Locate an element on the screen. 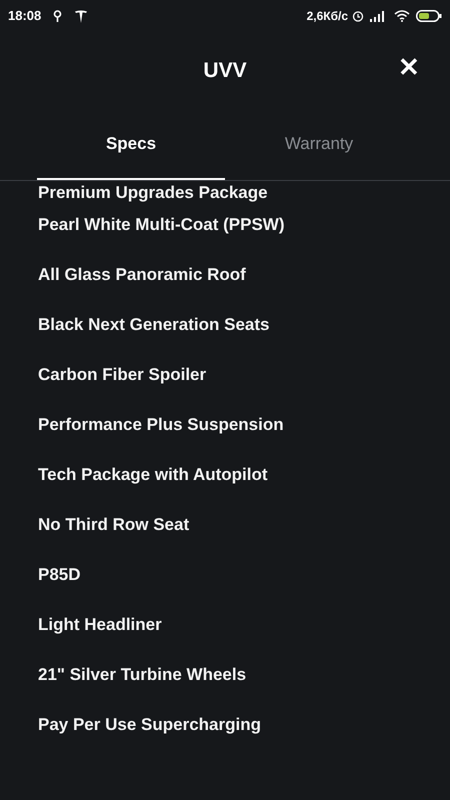  option-item: Pay Per Use Supercharging is located at coordinates (150, 725).